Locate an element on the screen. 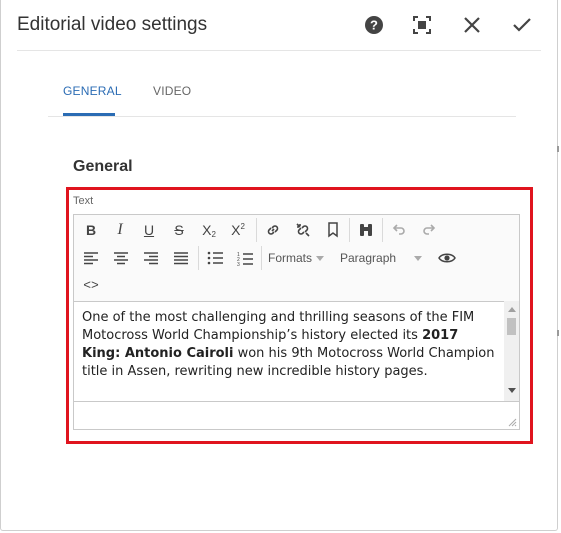 This screenshot has height=533, width=561. bullet-list-icon is located at coordinates (215, 258).